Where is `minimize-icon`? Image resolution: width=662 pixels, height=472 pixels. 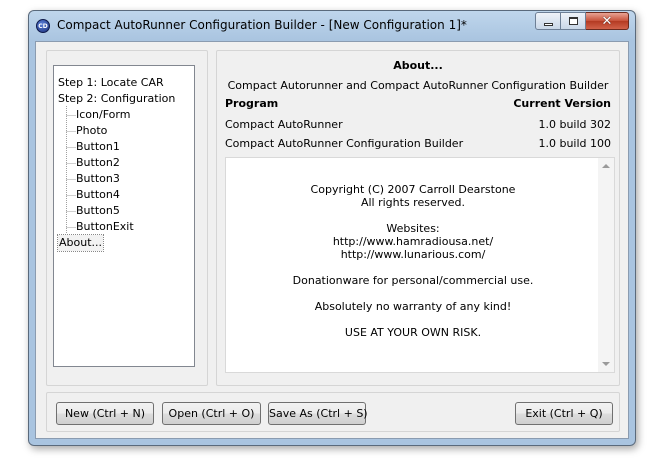 minimize-icon is located at coordinates (548, 24).